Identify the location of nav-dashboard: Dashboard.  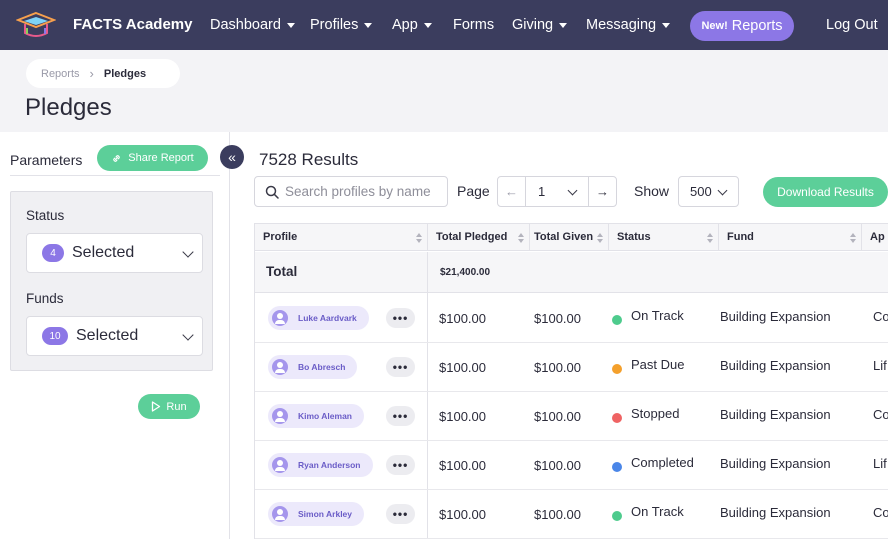
(252, 25).